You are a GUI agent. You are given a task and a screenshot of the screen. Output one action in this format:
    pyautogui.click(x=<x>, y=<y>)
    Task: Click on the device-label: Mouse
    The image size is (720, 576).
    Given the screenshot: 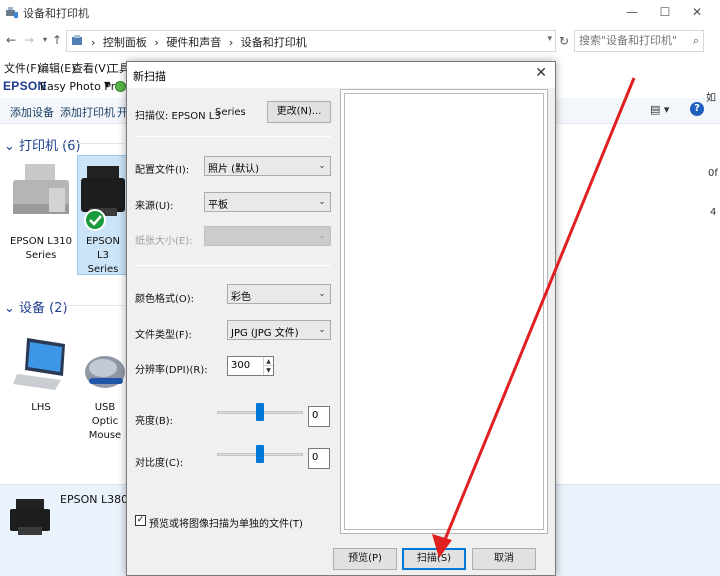 What is the action you would take?
    pyautogui.click(x=105, y=435)
    